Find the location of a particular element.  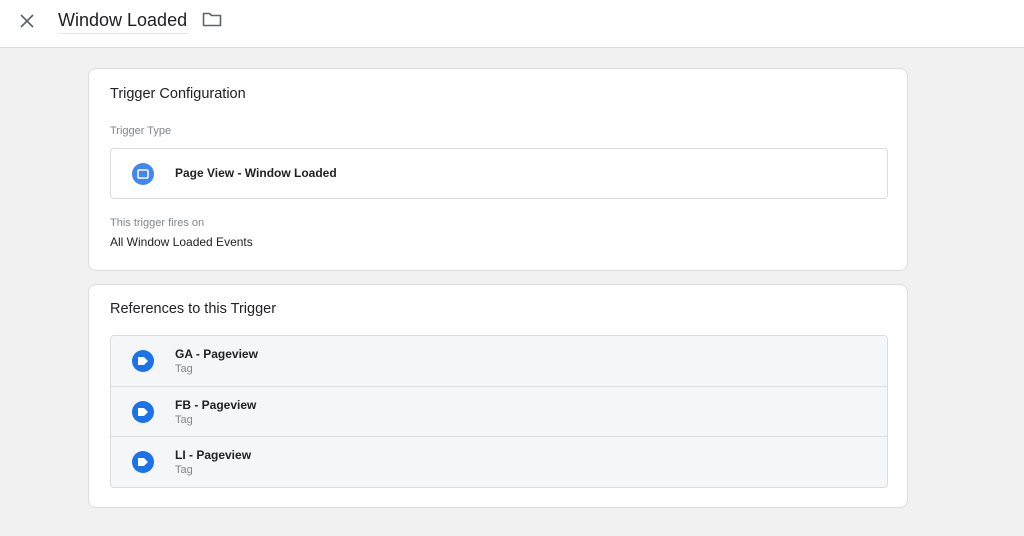

list-item: FB - Pageview Tag is located at coordinates (499, 411).